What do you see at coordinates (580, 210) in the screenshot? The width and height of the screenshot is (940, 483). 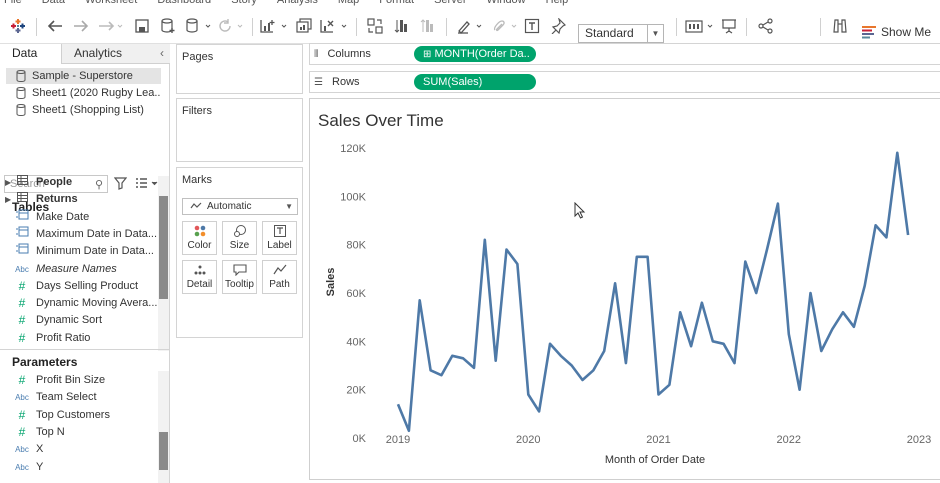 I see `mouse-cursor-icon` at bounding box center [580, 210].